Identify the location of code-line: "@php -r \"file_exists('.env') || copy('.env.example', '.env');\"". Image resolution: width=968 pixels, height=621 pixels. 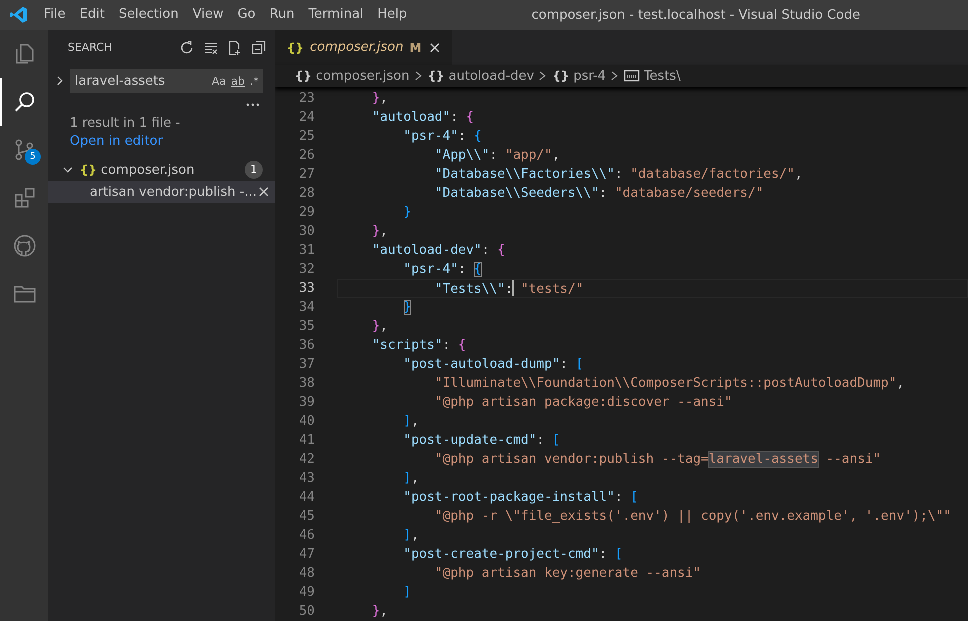
(693, 517).